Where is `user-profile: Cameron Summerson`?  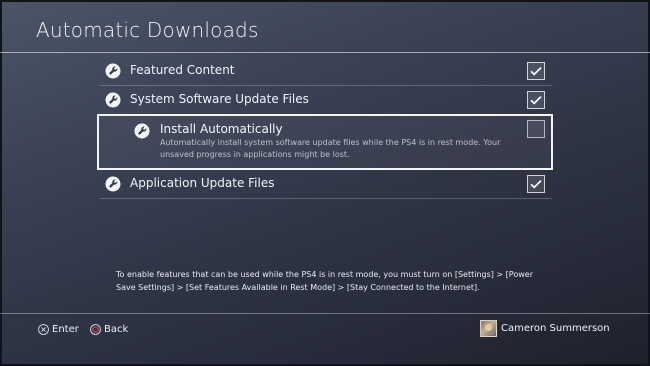 user-profile: Cameron Summerson is located at coordinates (545, 328).